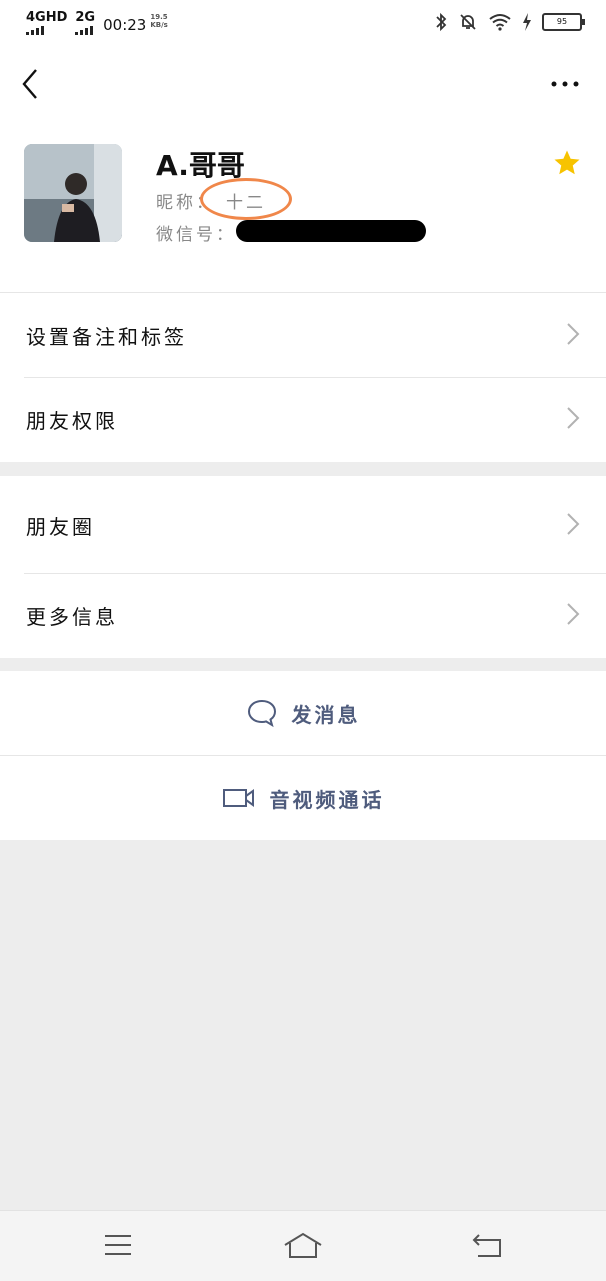 The height and width of the screenshot is (1281, 606). What do you see at coordinates (85, 17) in the screenshot?
I see `network-type-2: 2G` at bounding box center [85, 17].